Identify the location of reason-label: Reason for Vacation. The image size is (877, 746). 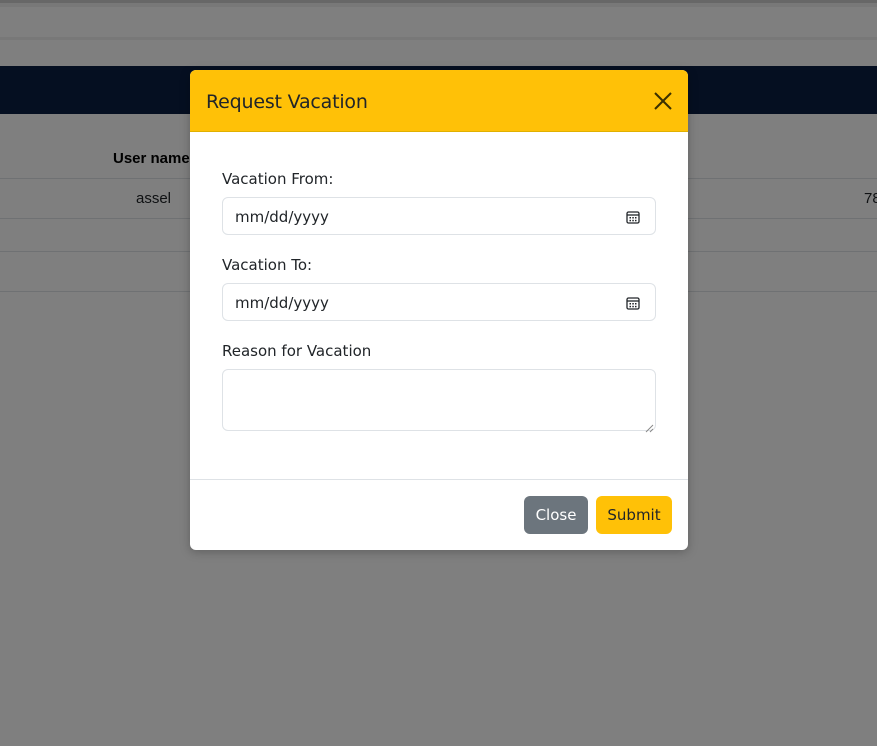
(297, 351).